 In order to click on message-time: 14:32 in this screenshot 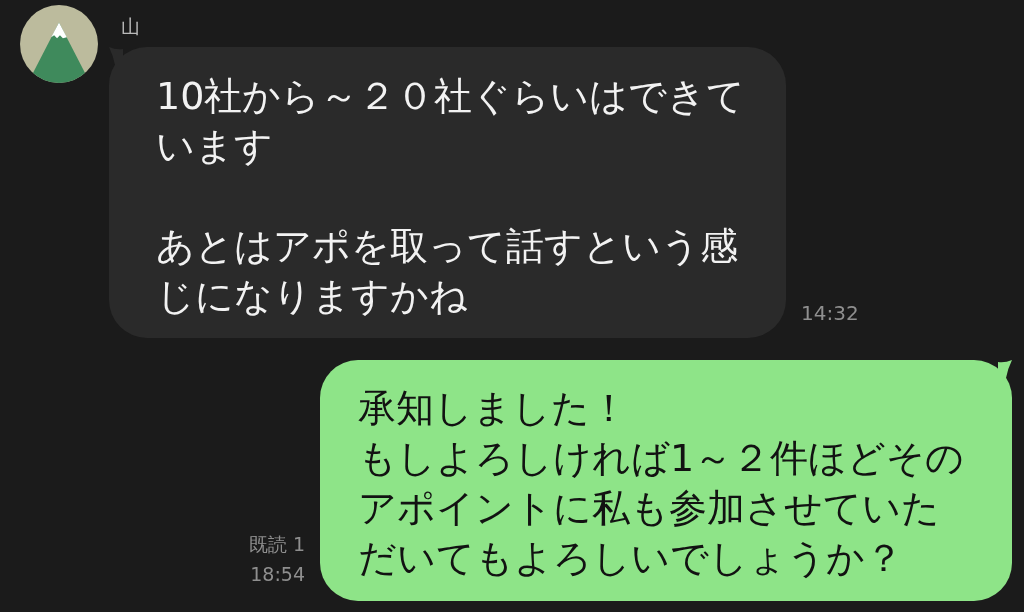, I will do `click(830, 313)`.